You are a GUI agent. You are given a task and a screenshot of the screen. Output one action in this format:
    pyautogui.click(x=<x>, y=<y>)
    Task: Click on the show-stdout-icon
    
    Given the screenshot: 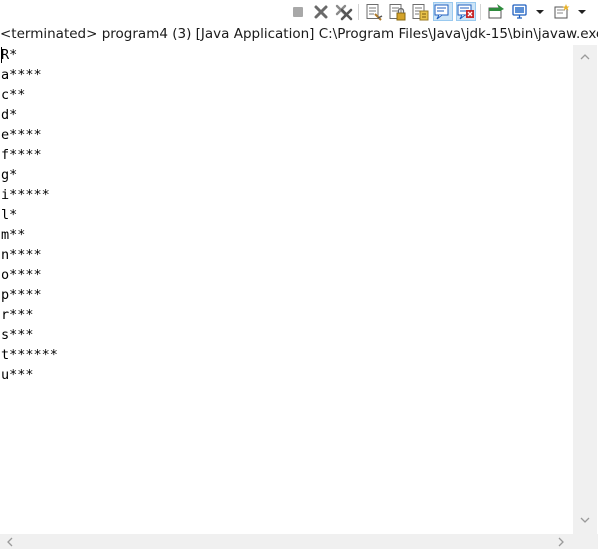 What is the action you would take?
    pyautogui.click(x=441, y=12)
    